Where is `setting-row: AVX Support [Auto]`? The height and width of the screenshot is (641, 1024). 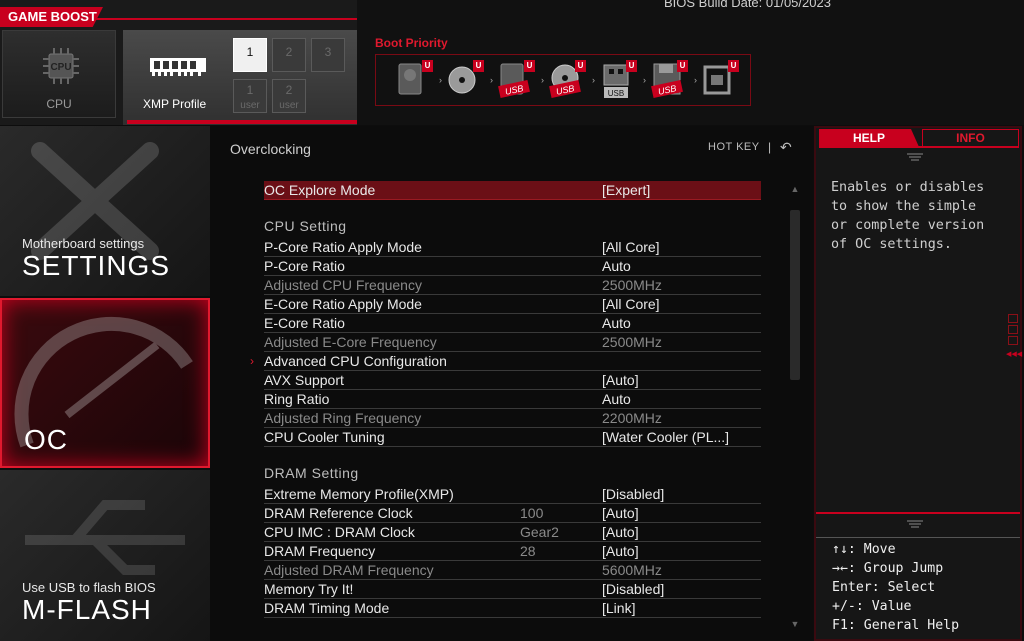 setting-row: AVX Support [Auto] is located at coordinates (512, 380).